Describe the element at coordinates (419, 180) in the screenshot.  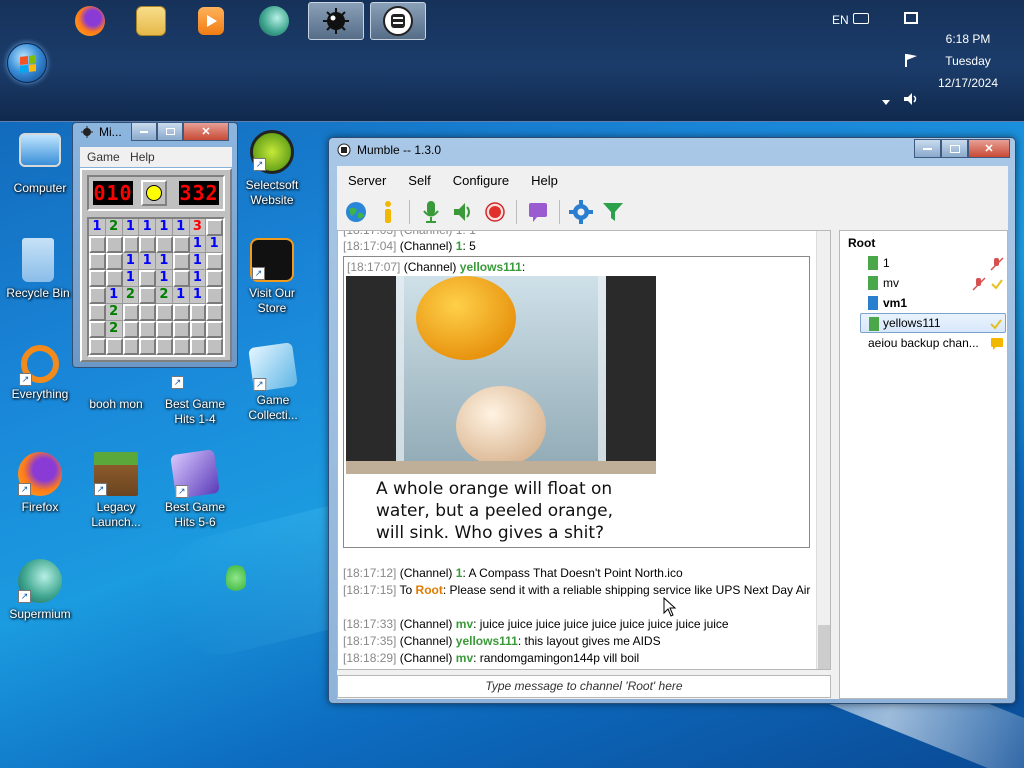
I see `menu-self: Self` at that location.